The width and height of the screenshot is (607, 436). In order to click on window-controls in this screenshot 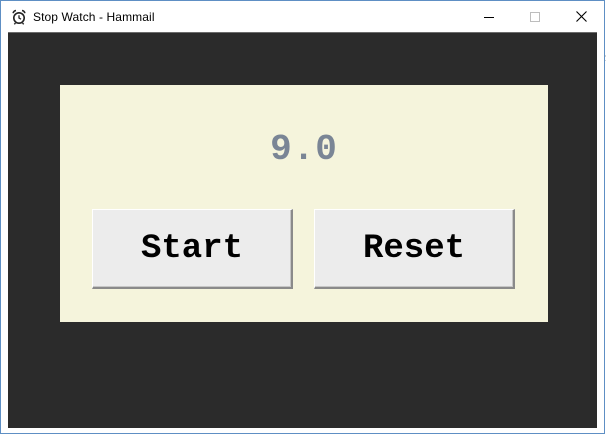, I will do `click(535, 16)`.